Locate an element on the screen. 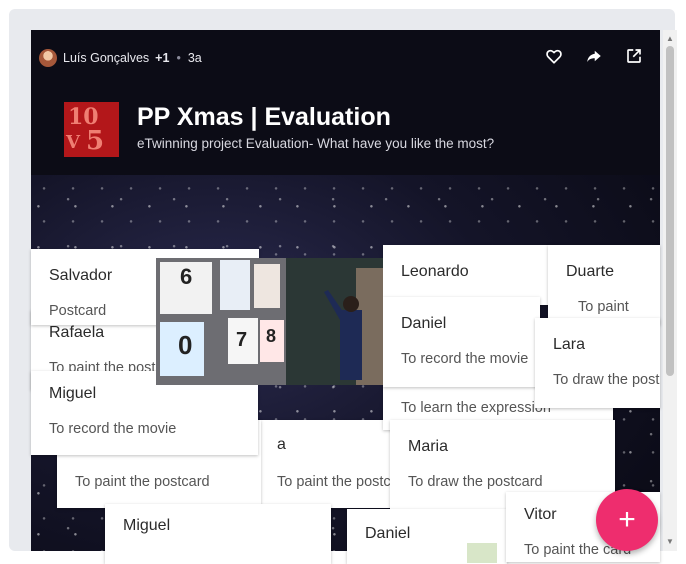 The image size is (686, 564). post-author: Rafaela is located at coordinates (77, 332).